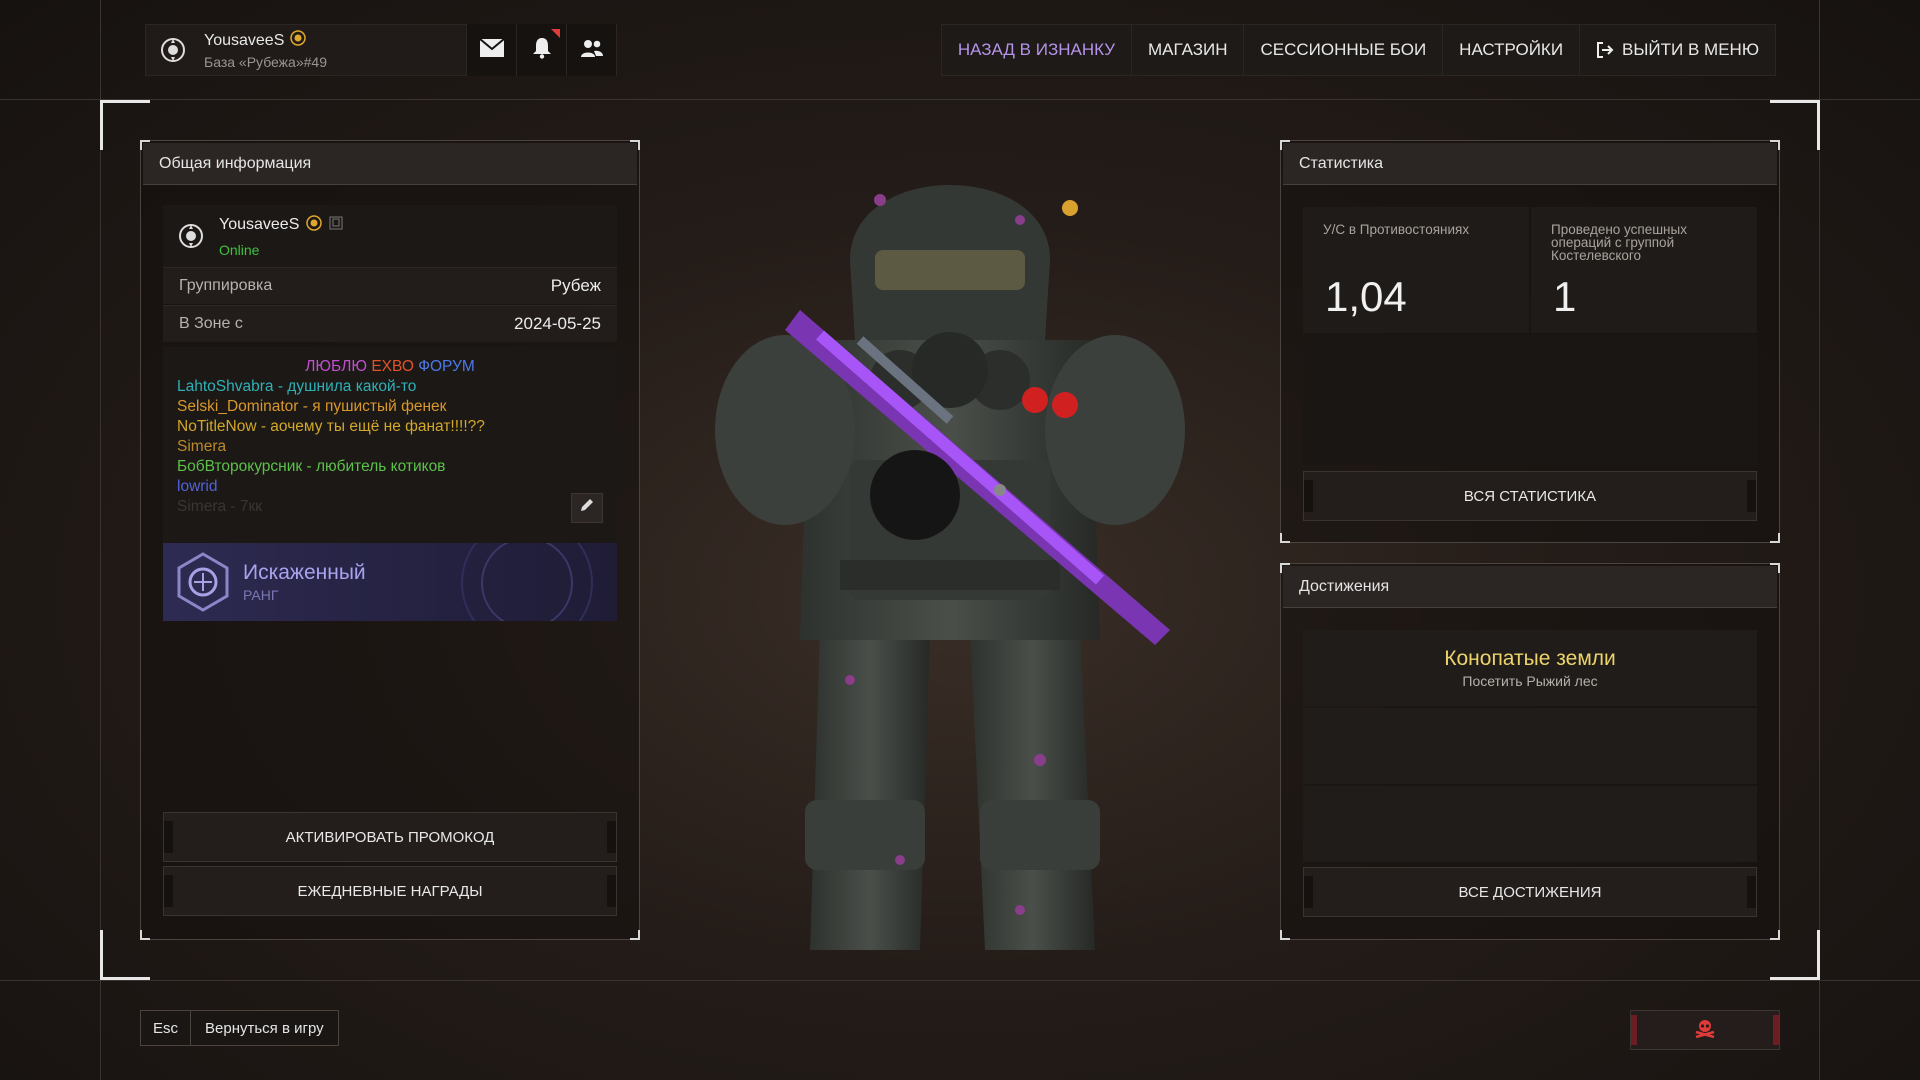 Image resolution: width=1920 pixels, height=1080 pixels. What do you see at coordinates (390, 323) in the screenshot?
I see `zone-since-row: В Зоне с 2024-05-25` at bounding box center [390, 323].